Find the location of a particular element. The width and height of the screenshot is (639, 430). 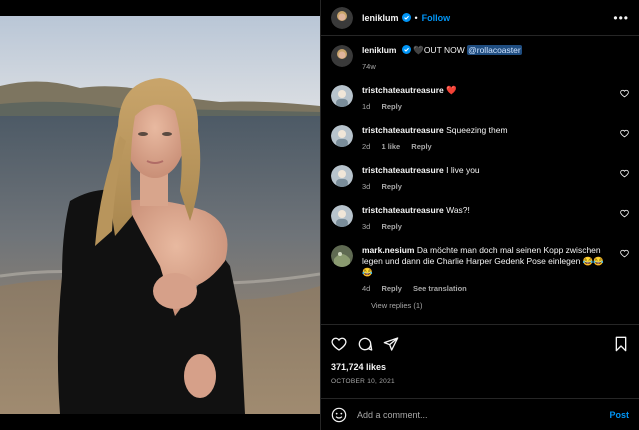

view-replies-button: View replies (1) is located at coordinates (500, 305).